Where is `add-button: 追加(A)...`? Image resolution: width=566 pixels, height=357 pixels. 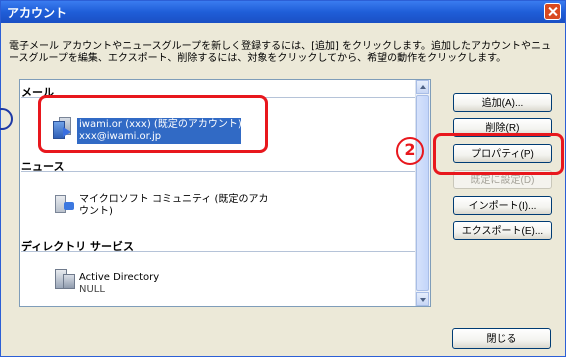 add-button: 追加(A)... is located at coordinates (502, 102).